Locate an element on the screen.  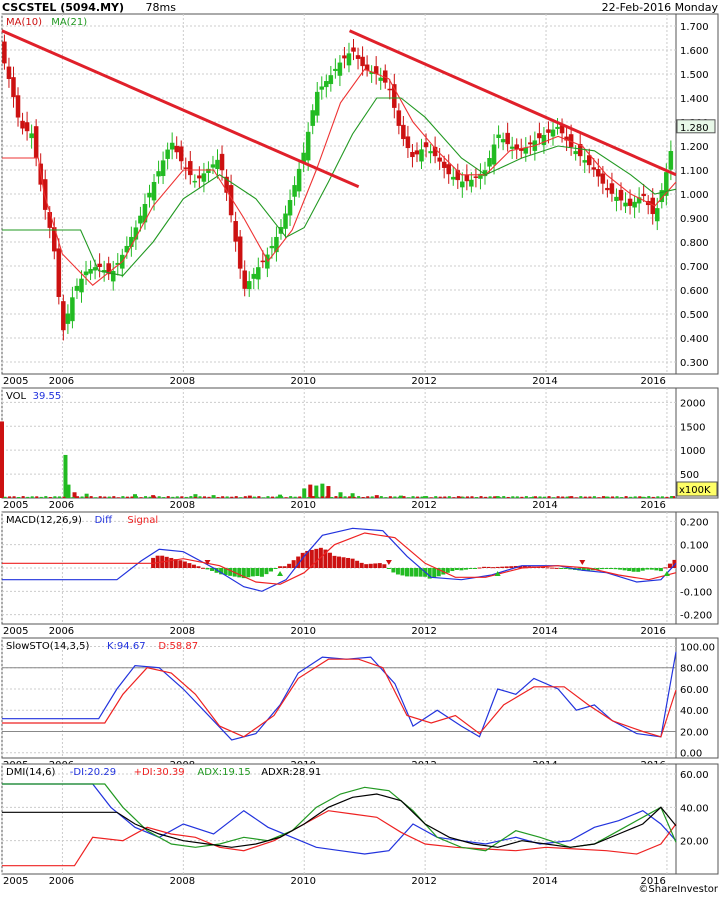
macd-y-tick-label: -0.100 is located at coordinates (696, 592).